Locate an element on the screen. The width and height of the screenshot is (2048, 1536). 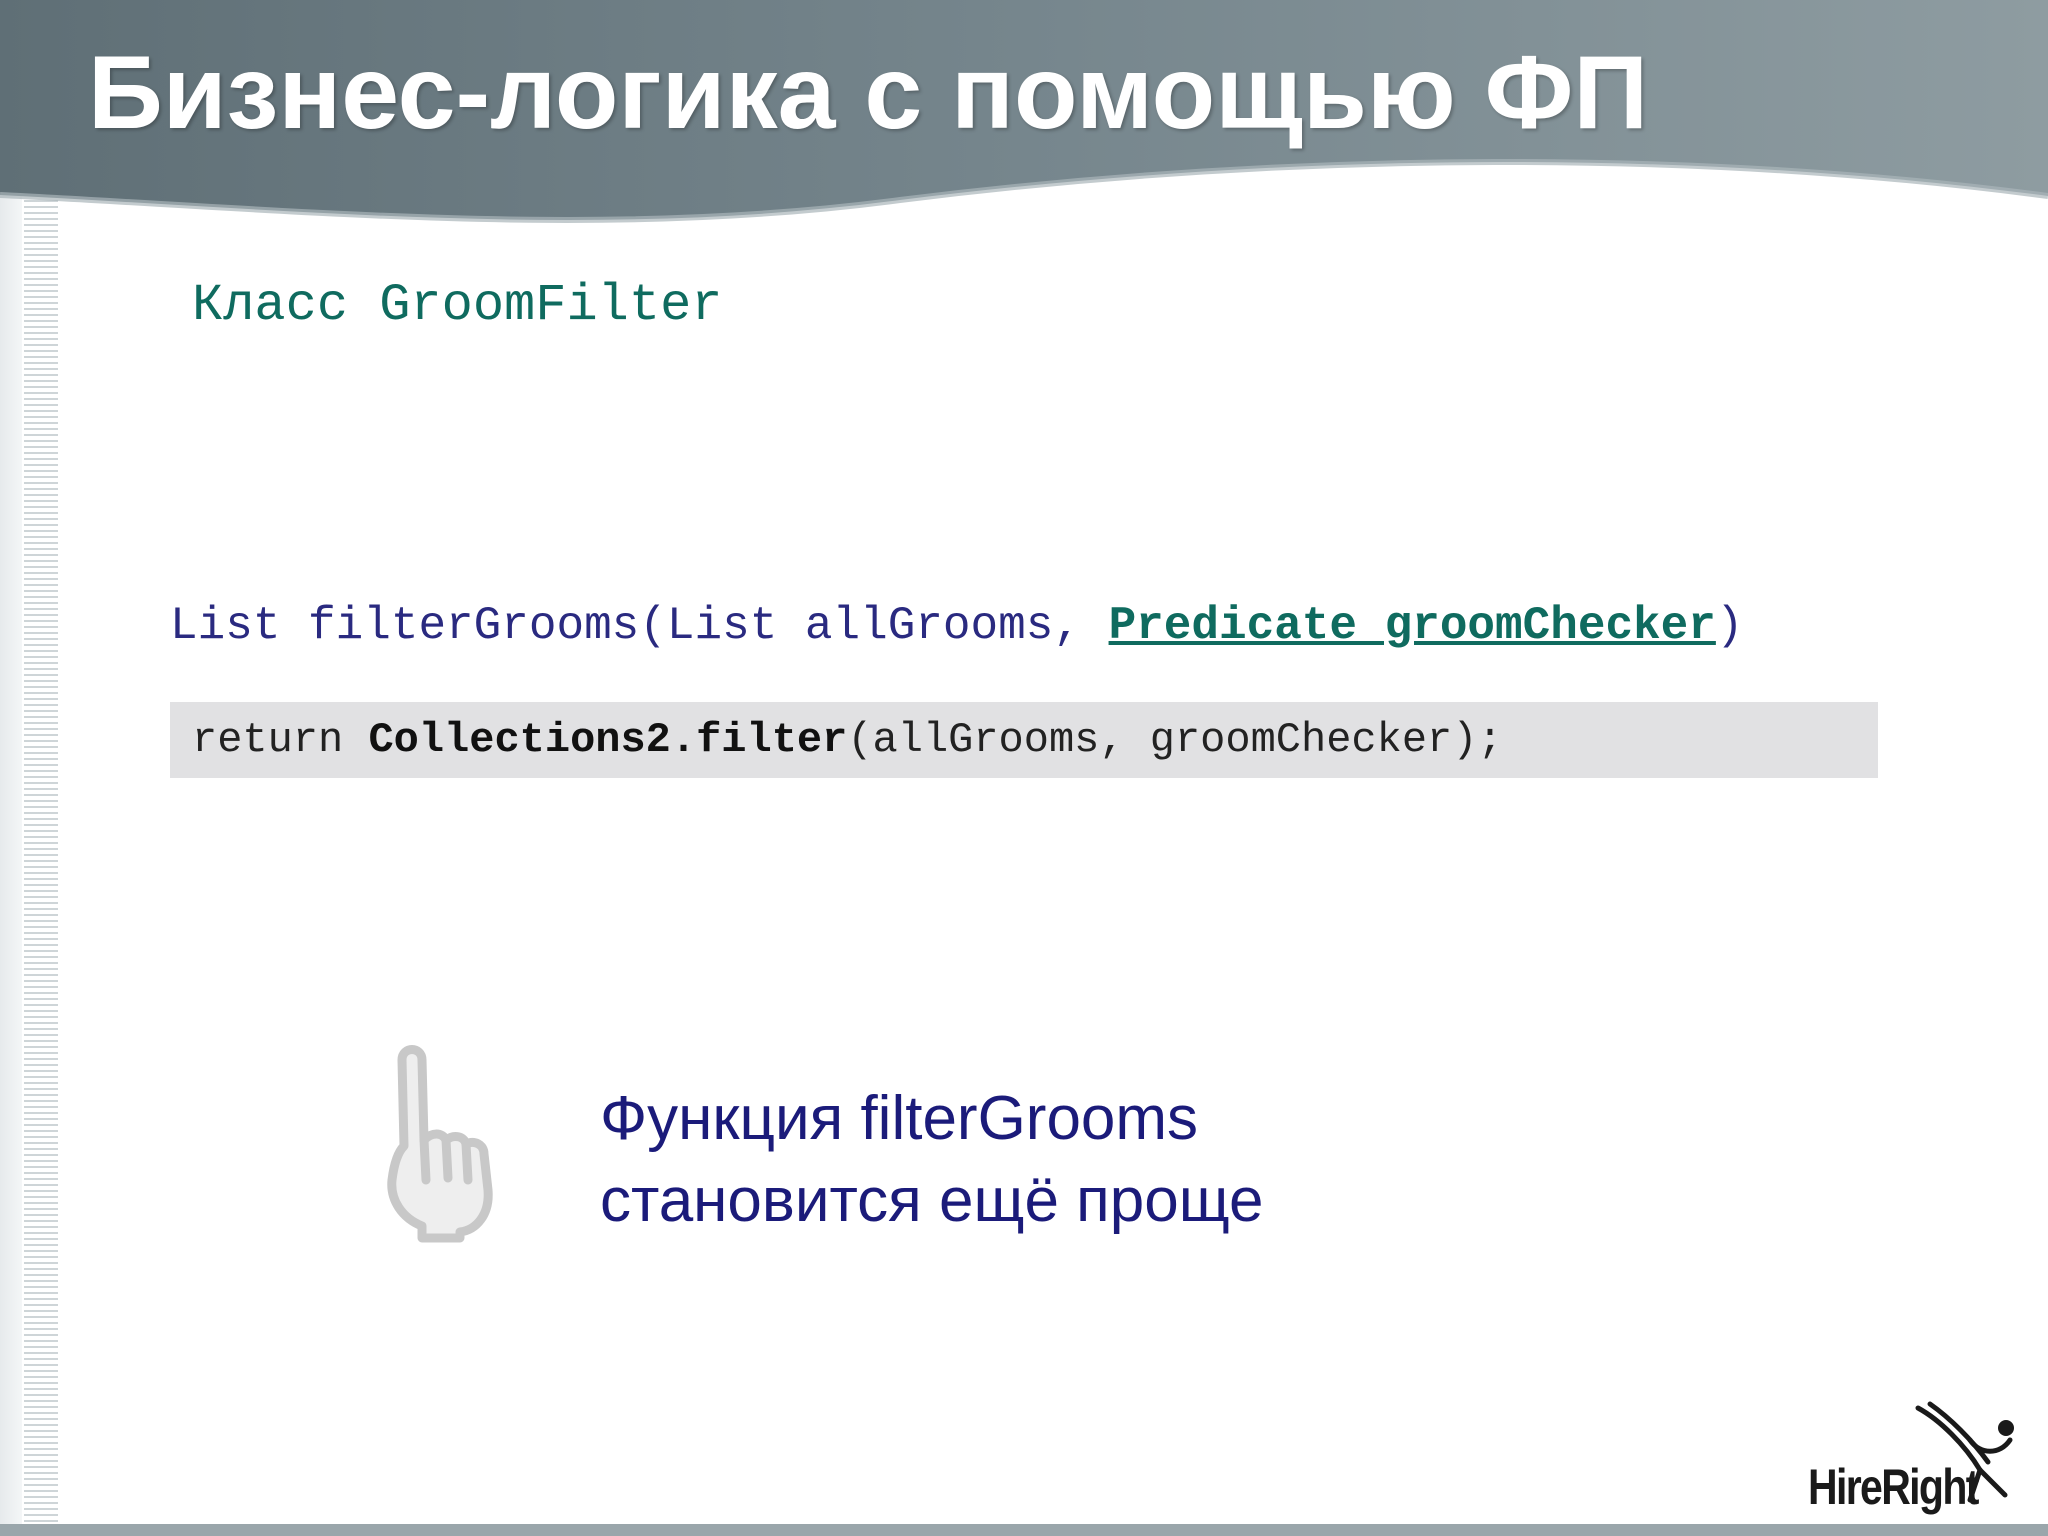
code-call: Collections2.filter is located at coordinates (608, 740).